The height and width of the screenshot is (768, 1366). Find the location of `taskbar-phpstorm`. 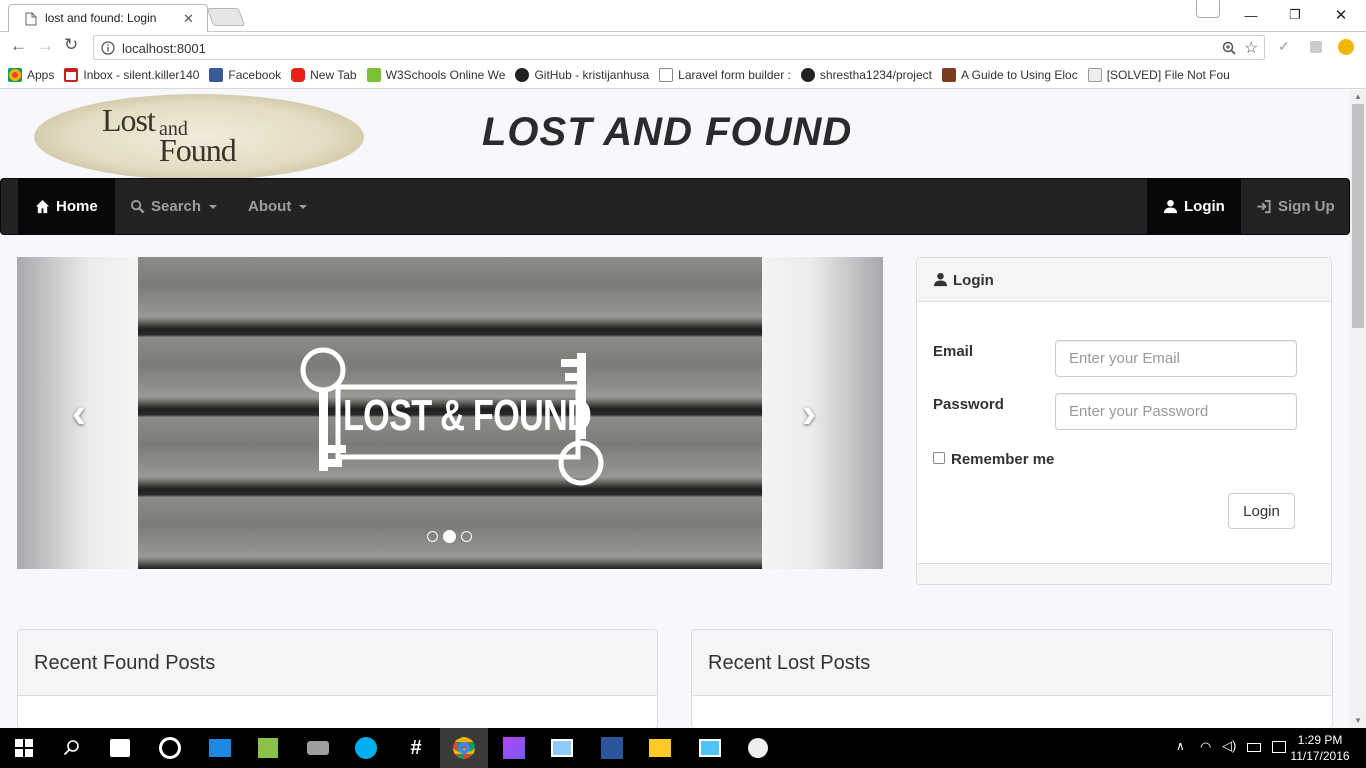

taskbar-phpstorm is located at coordinates (514, 748).